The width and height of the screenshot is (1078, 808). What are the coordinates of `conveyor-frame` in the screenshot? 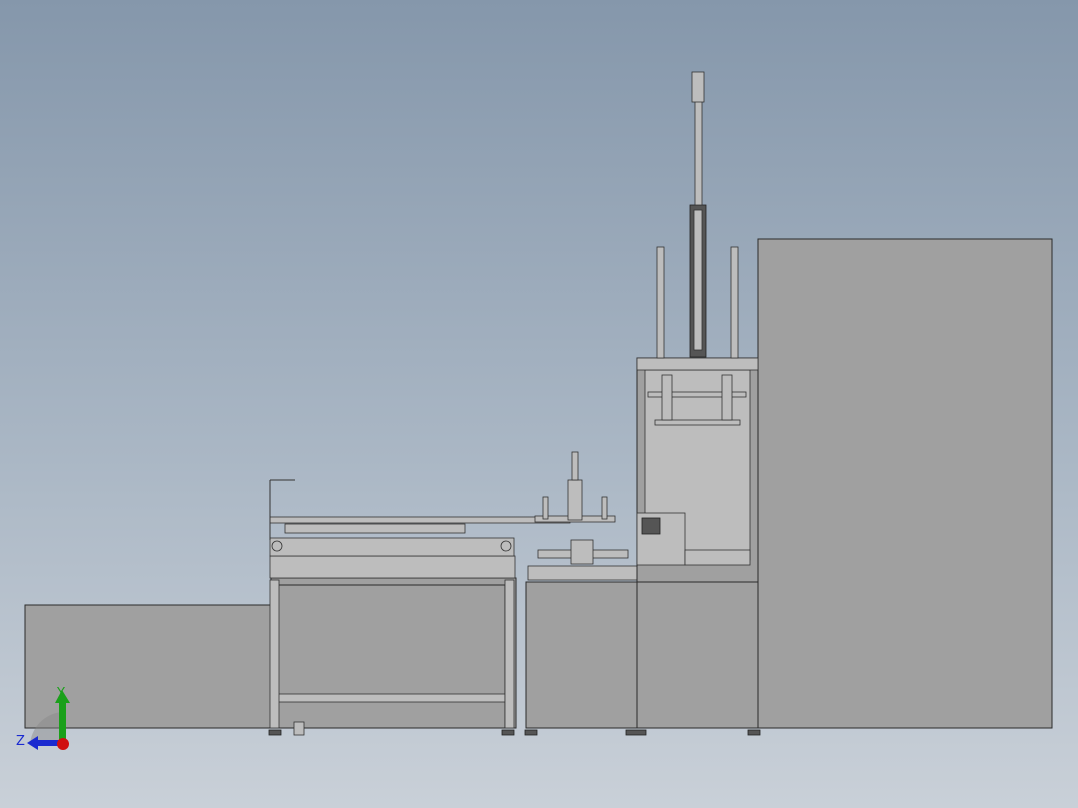 It's located at (420, 604).